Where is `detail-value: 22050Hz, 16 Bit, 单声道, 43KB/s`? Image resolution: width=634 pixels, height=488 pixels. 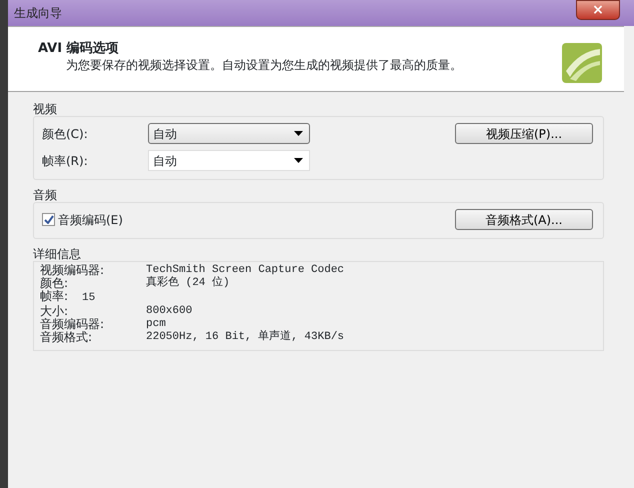 detail-value: 22050Hz, 16 Bit, 单声道, 43KB/s is located at coordinates (245, 337).